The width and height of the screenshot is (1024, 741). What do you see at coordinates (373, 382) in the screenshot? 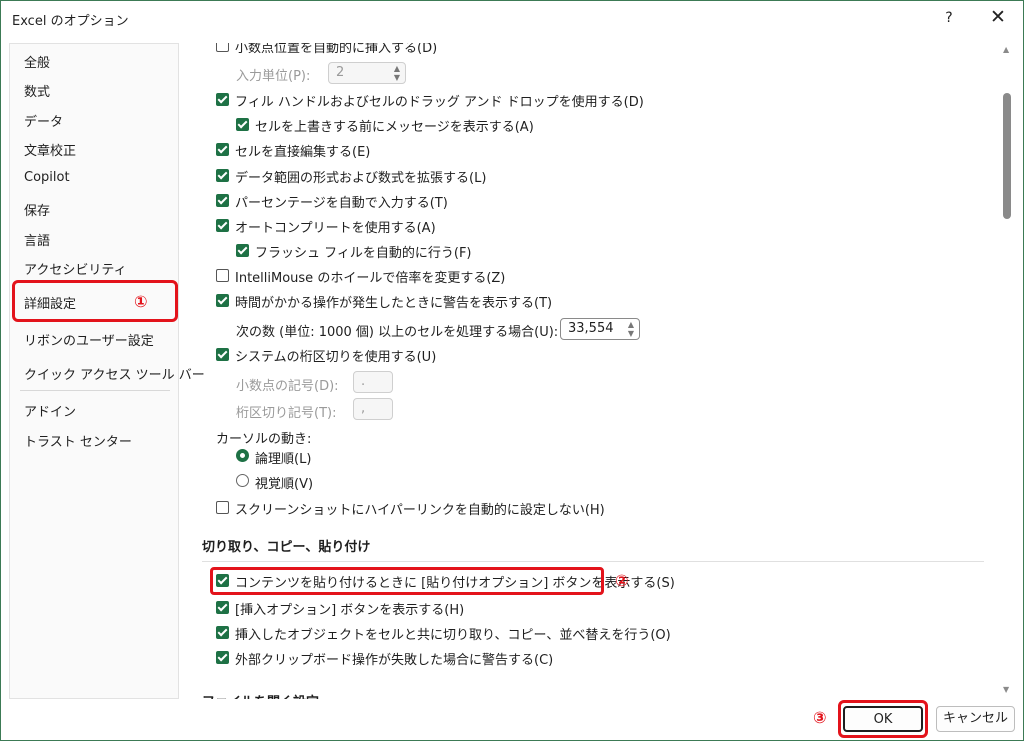
I see `decimal-symbol-field: .` at bounding box center [373, 382].